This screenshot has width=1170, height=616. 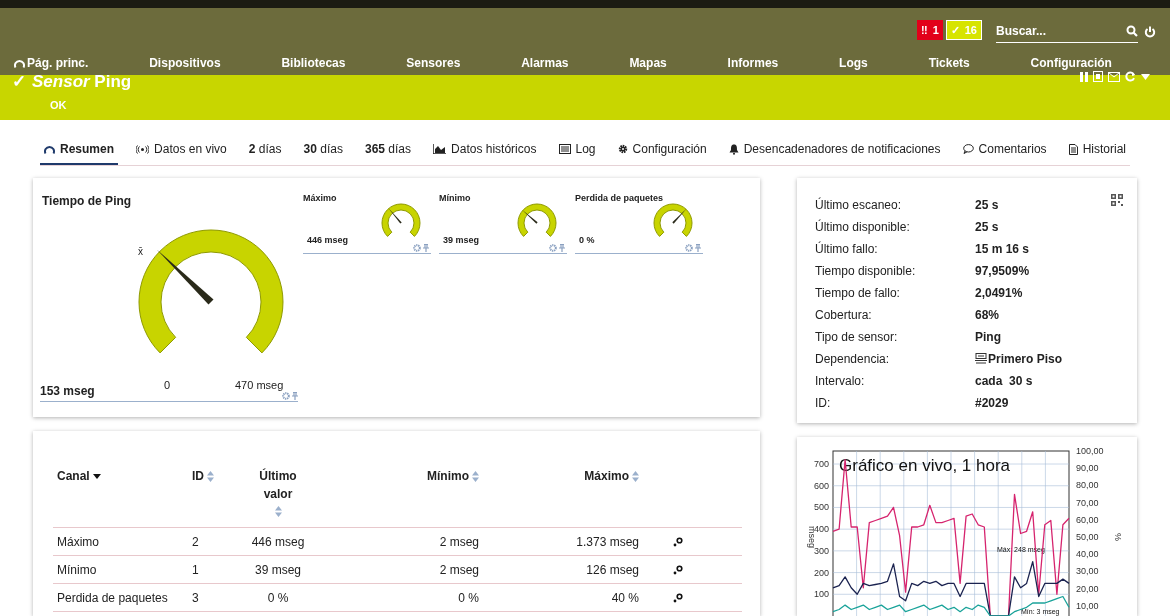 I want to click on secondary-axis-label: 40,00, so click(x=1087, y=554).